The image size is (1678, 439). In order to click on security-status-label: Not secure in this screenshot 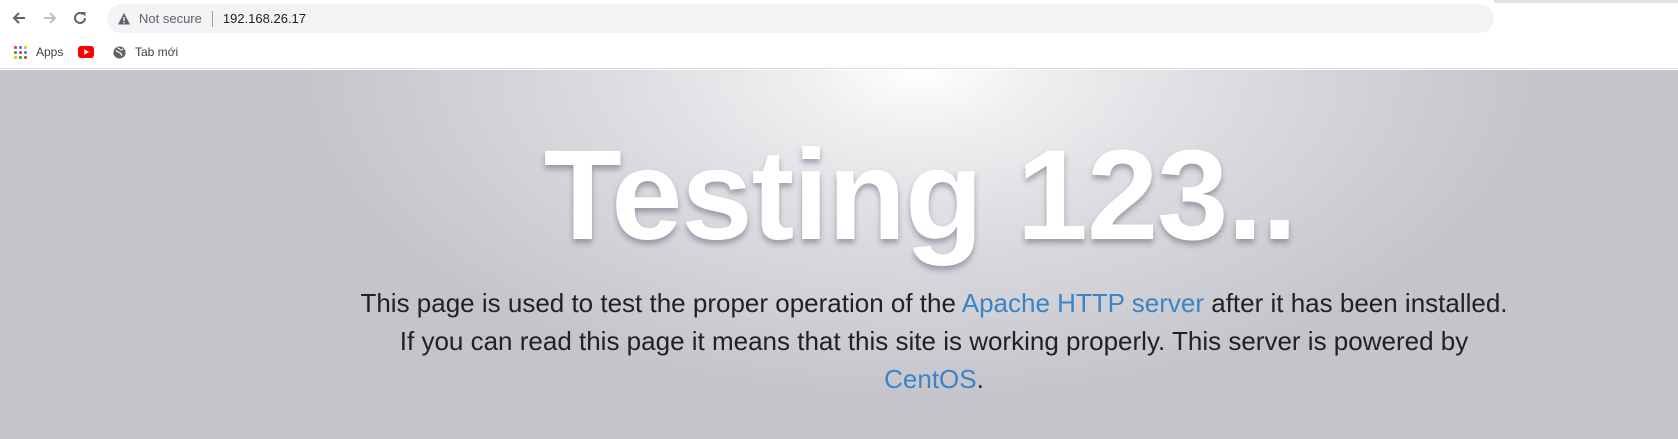, I will do `click(170, 18)`.